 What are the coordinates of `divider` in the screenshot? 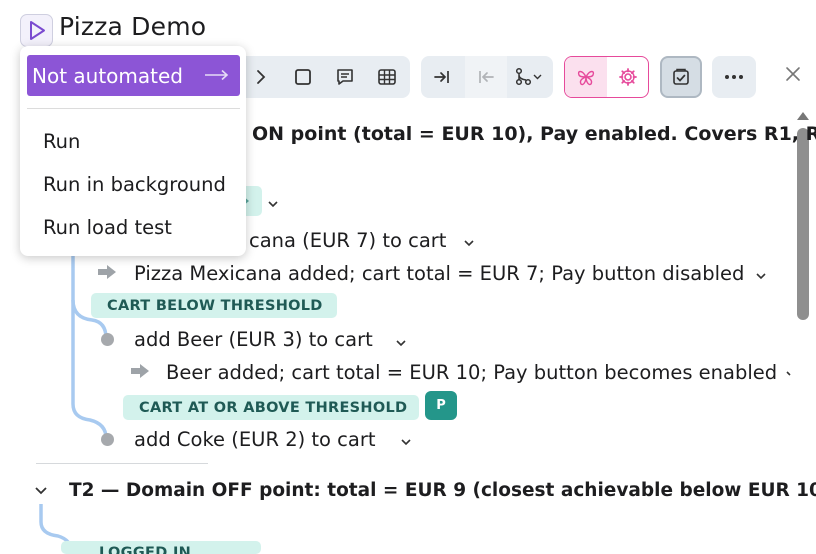 It's located at (122, 463).